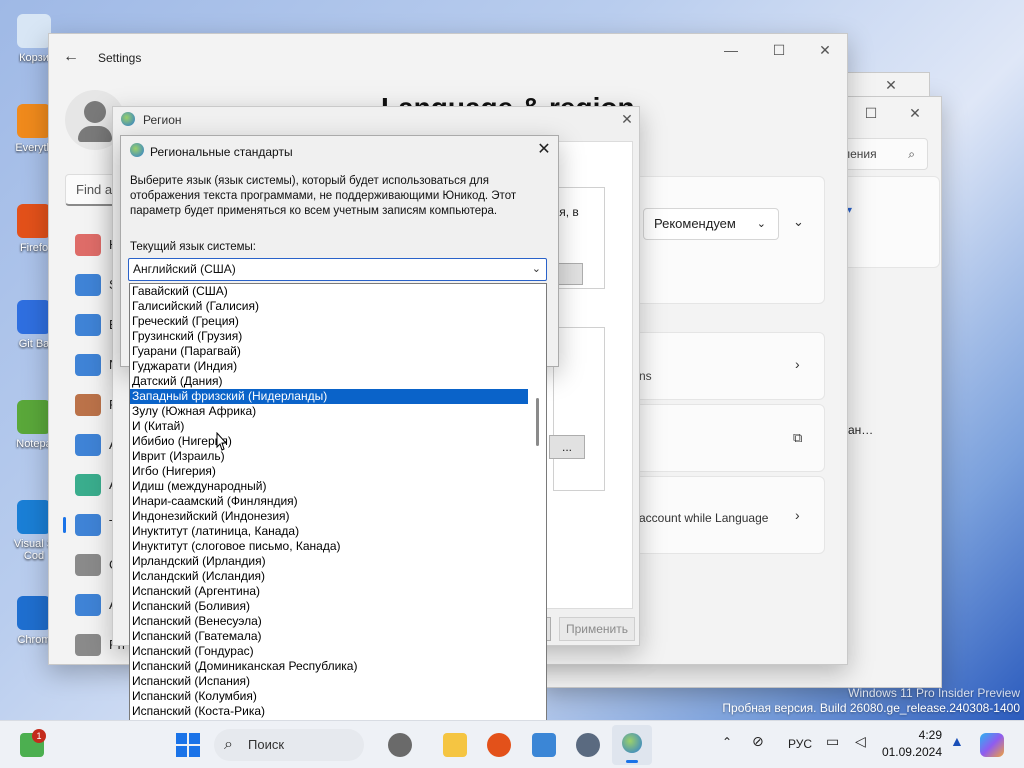 The width and height of the screenshot is (1024, 768). Describe the element at coordinates (34, 613) in the screenshot. I see `chrome-icon` at that location.